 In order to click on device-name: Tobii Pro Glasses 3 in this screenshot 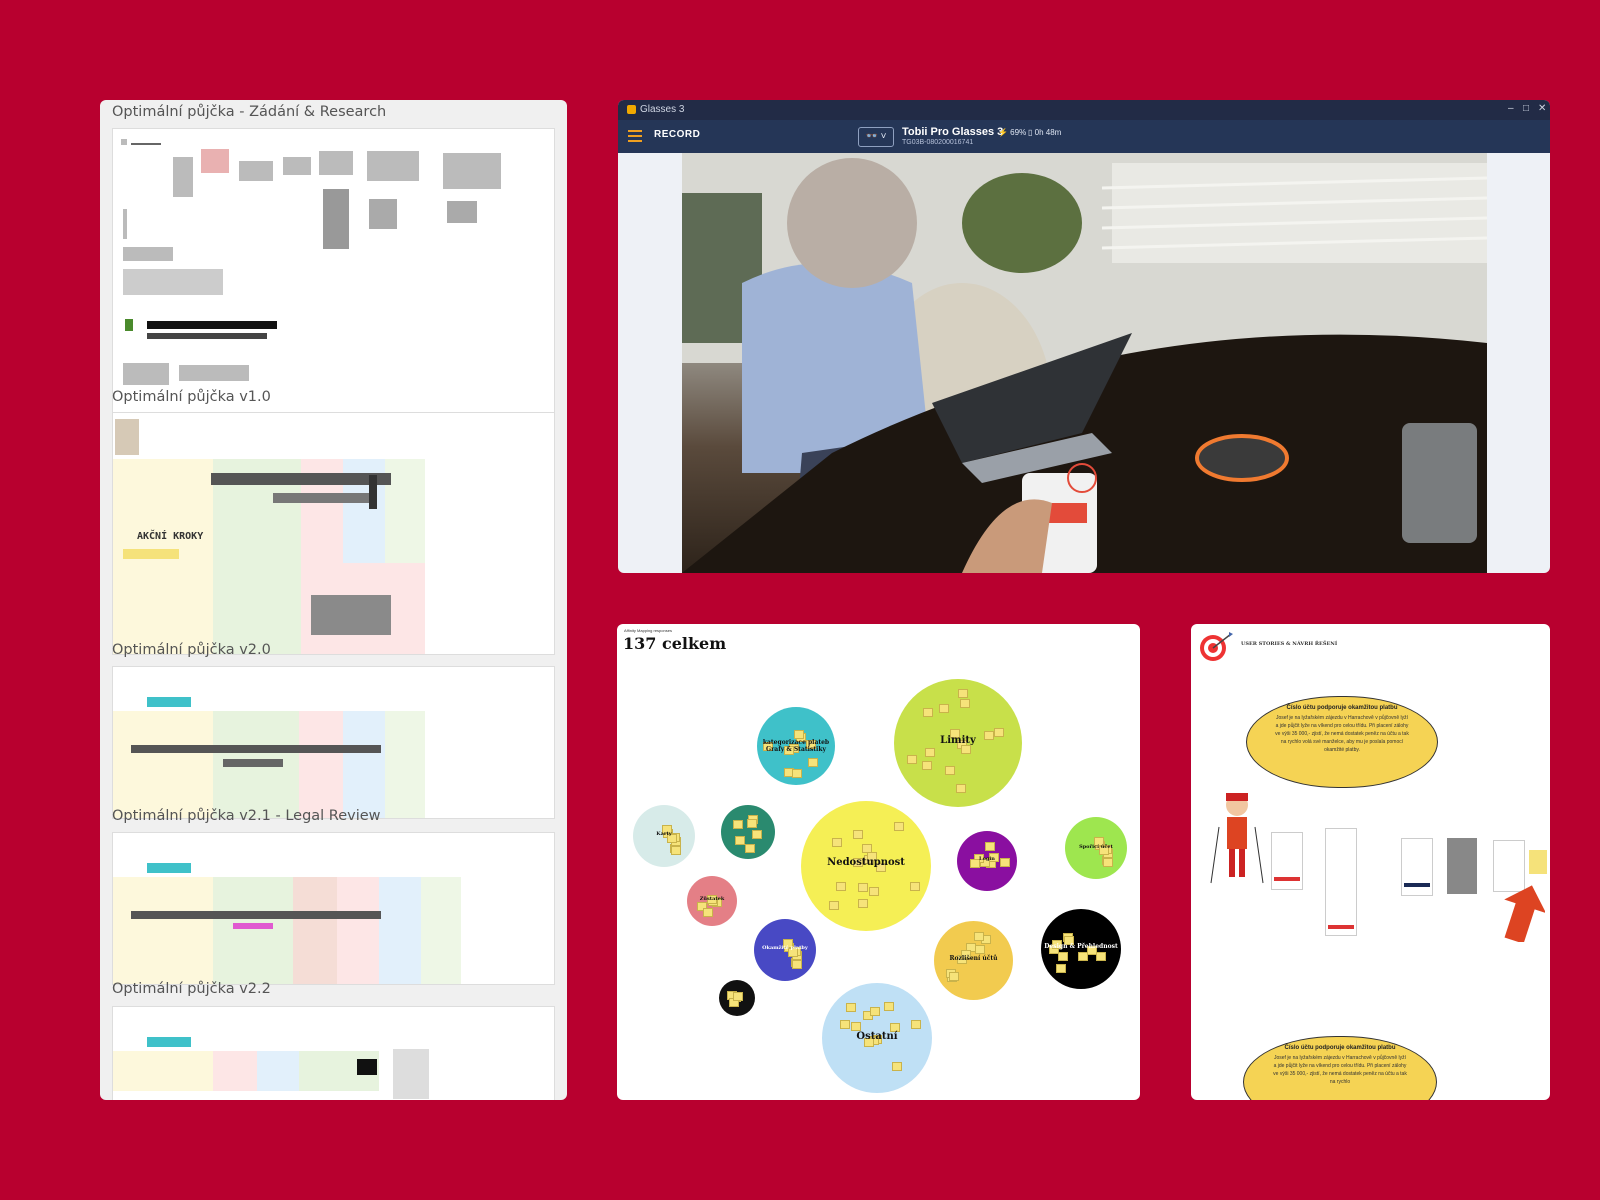, I will do `click(953, 132)`.